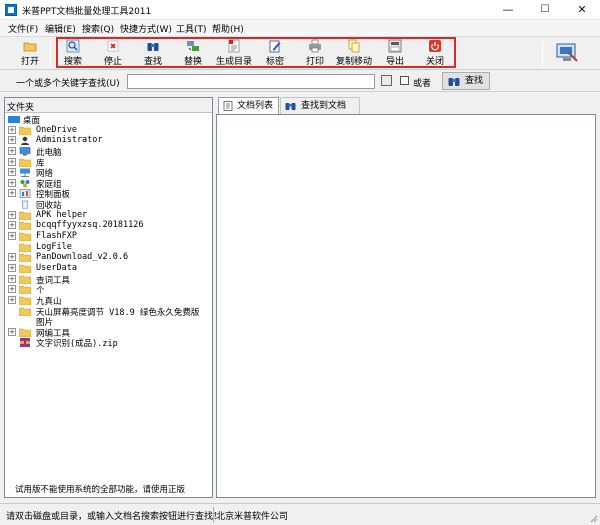 The image size is (600, 525). What do you see at coordinates (251, 81) in the screenshot?
I see `keyword-input` at bounding box center [251, 81].